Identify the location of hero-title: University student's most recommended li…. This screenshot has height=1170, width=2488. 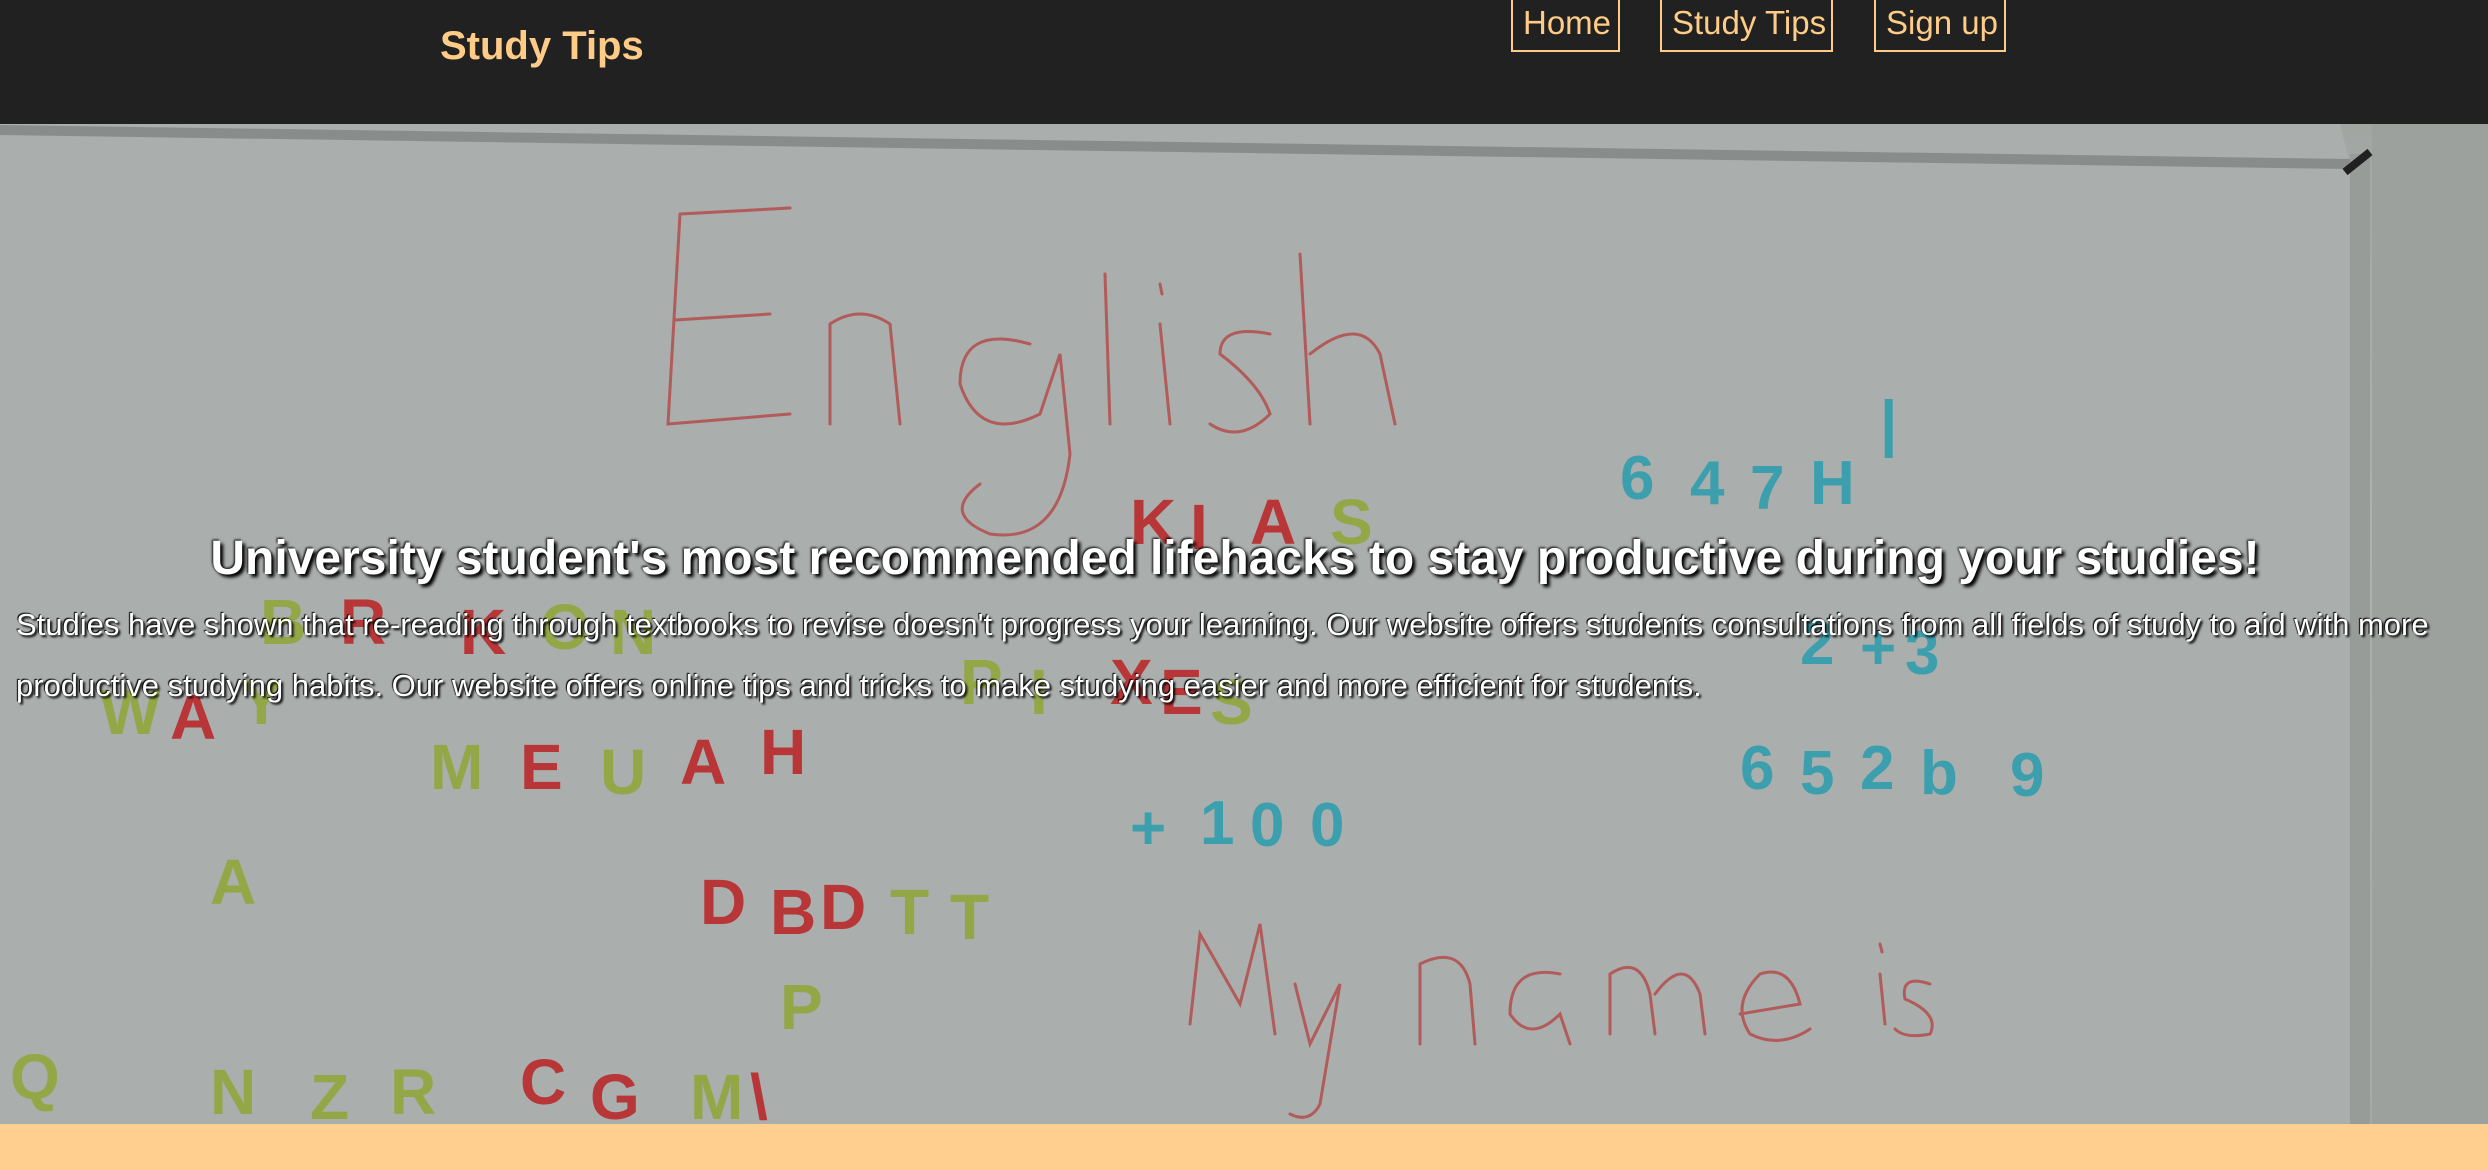
(1235, 558).